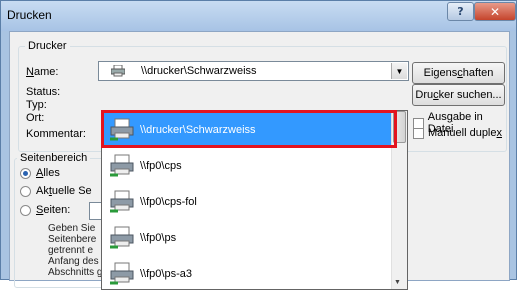  Describe the element at coordinates (35, 118) in the screenshot. I see `location-label: Ort:` at that location.